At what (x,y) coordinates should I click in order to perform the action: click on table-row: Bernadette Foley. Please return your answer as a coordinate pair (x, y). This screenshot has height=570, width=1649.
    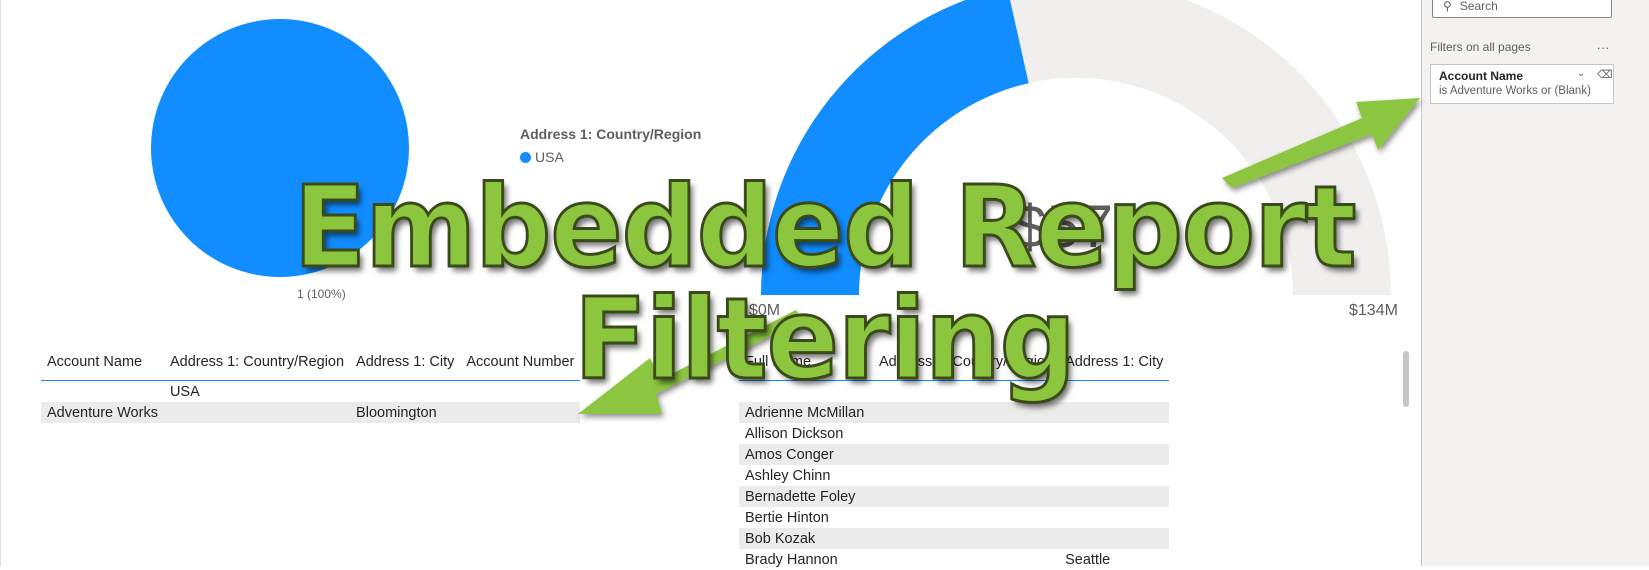
    Looking at the image, I should click on (954, 496).